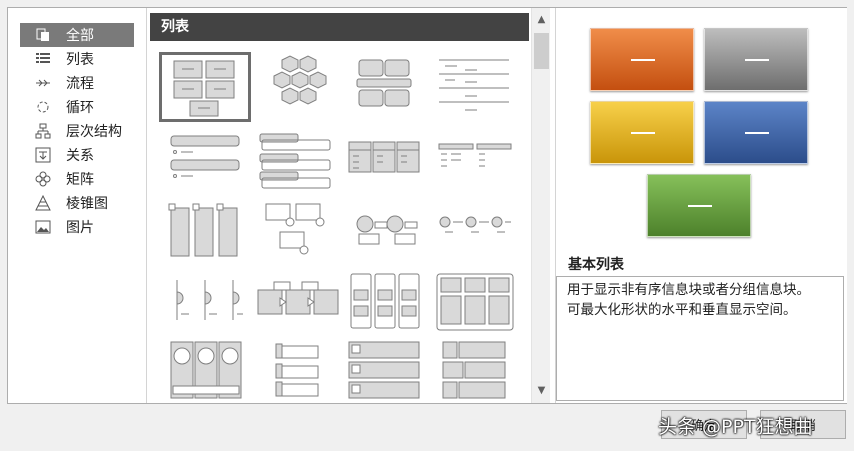 This screenshot has height=451, width=854. Describe the element at coordinates (43, 155) in the screenshot. I see `relationship-icon` at that location.